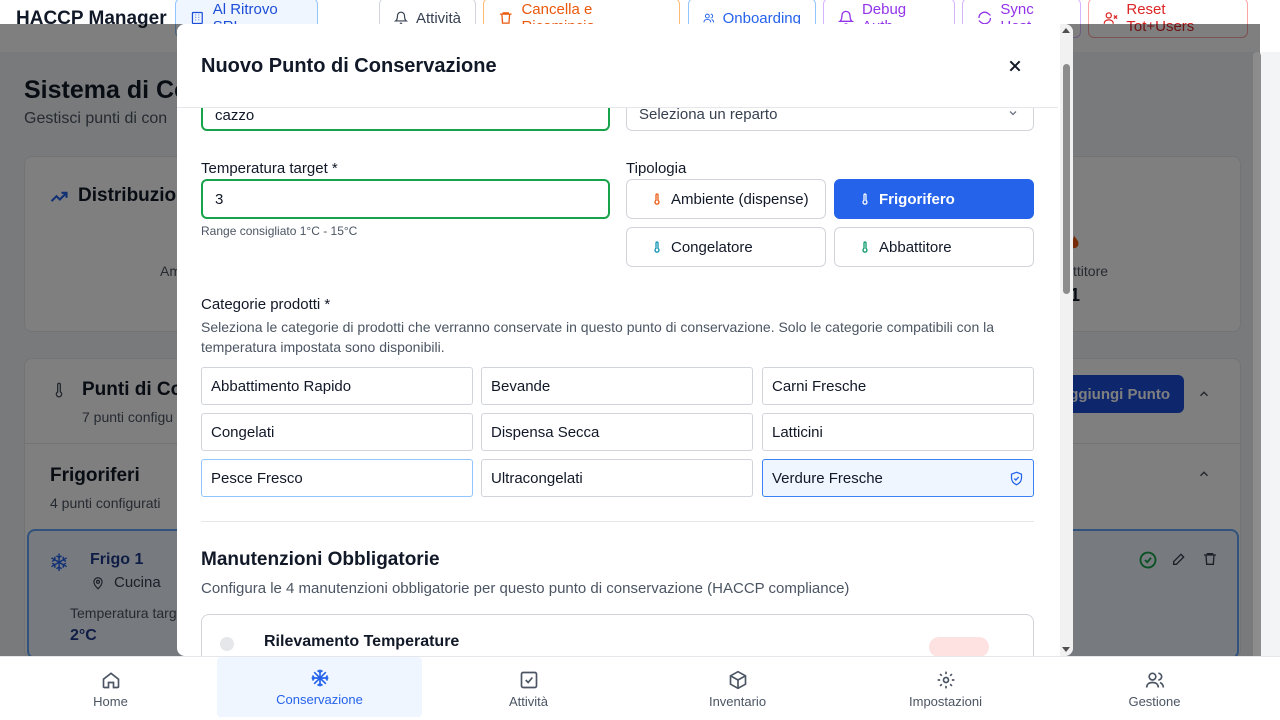  What do you see at coordinates (945, 679) in the screenshot?
I see `gear-icon` at bounding box center [945, 679].